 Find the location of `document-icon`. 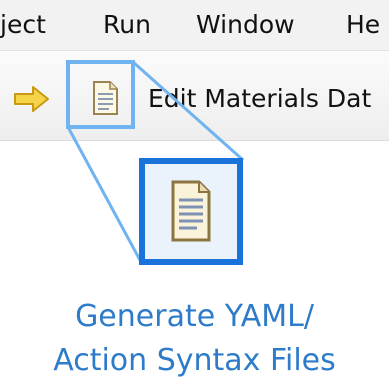

document-icon is located at coordinates (191, 211).